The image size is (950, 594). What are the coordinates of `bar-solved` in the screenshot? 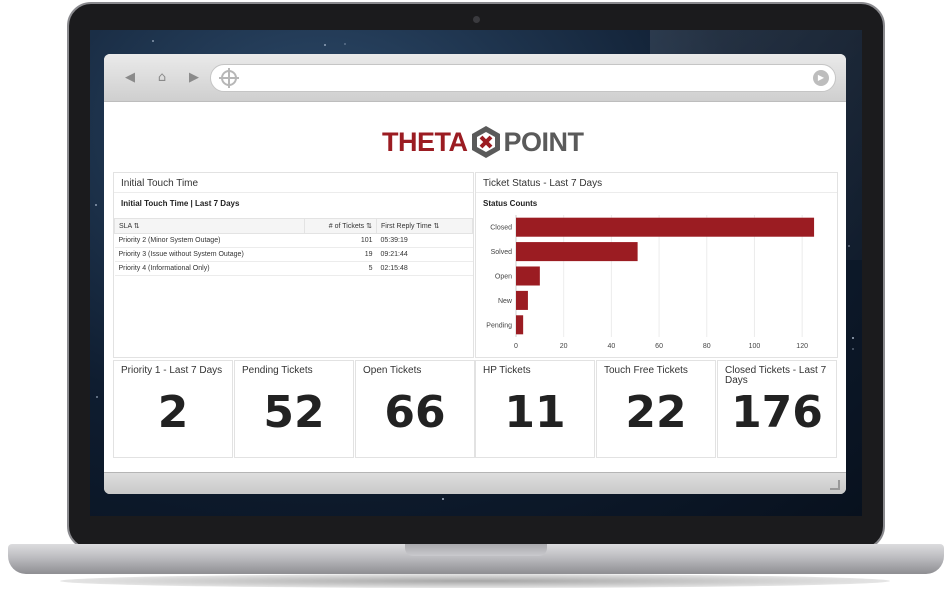 It's located at (577, 252).